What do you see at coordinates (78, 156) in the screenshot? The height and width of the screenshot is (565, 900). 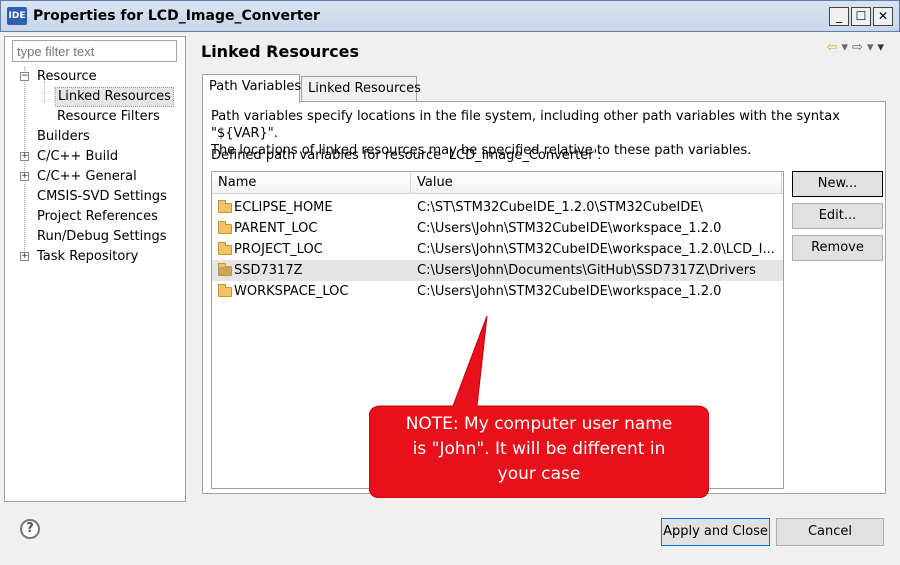 I see `tree-item-label: C/C++ Build` at bounding box center [78, 156].